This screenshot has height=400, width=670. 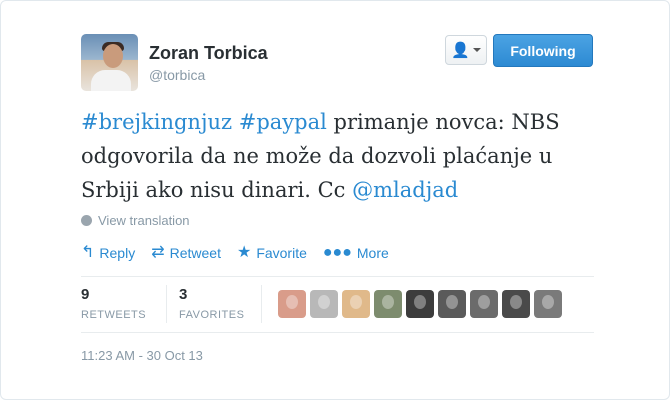 What do you see at coordinates (158, 252) in the screenshot?
I see `retweet-icon: ⇄` at bounding box center [158, 252].